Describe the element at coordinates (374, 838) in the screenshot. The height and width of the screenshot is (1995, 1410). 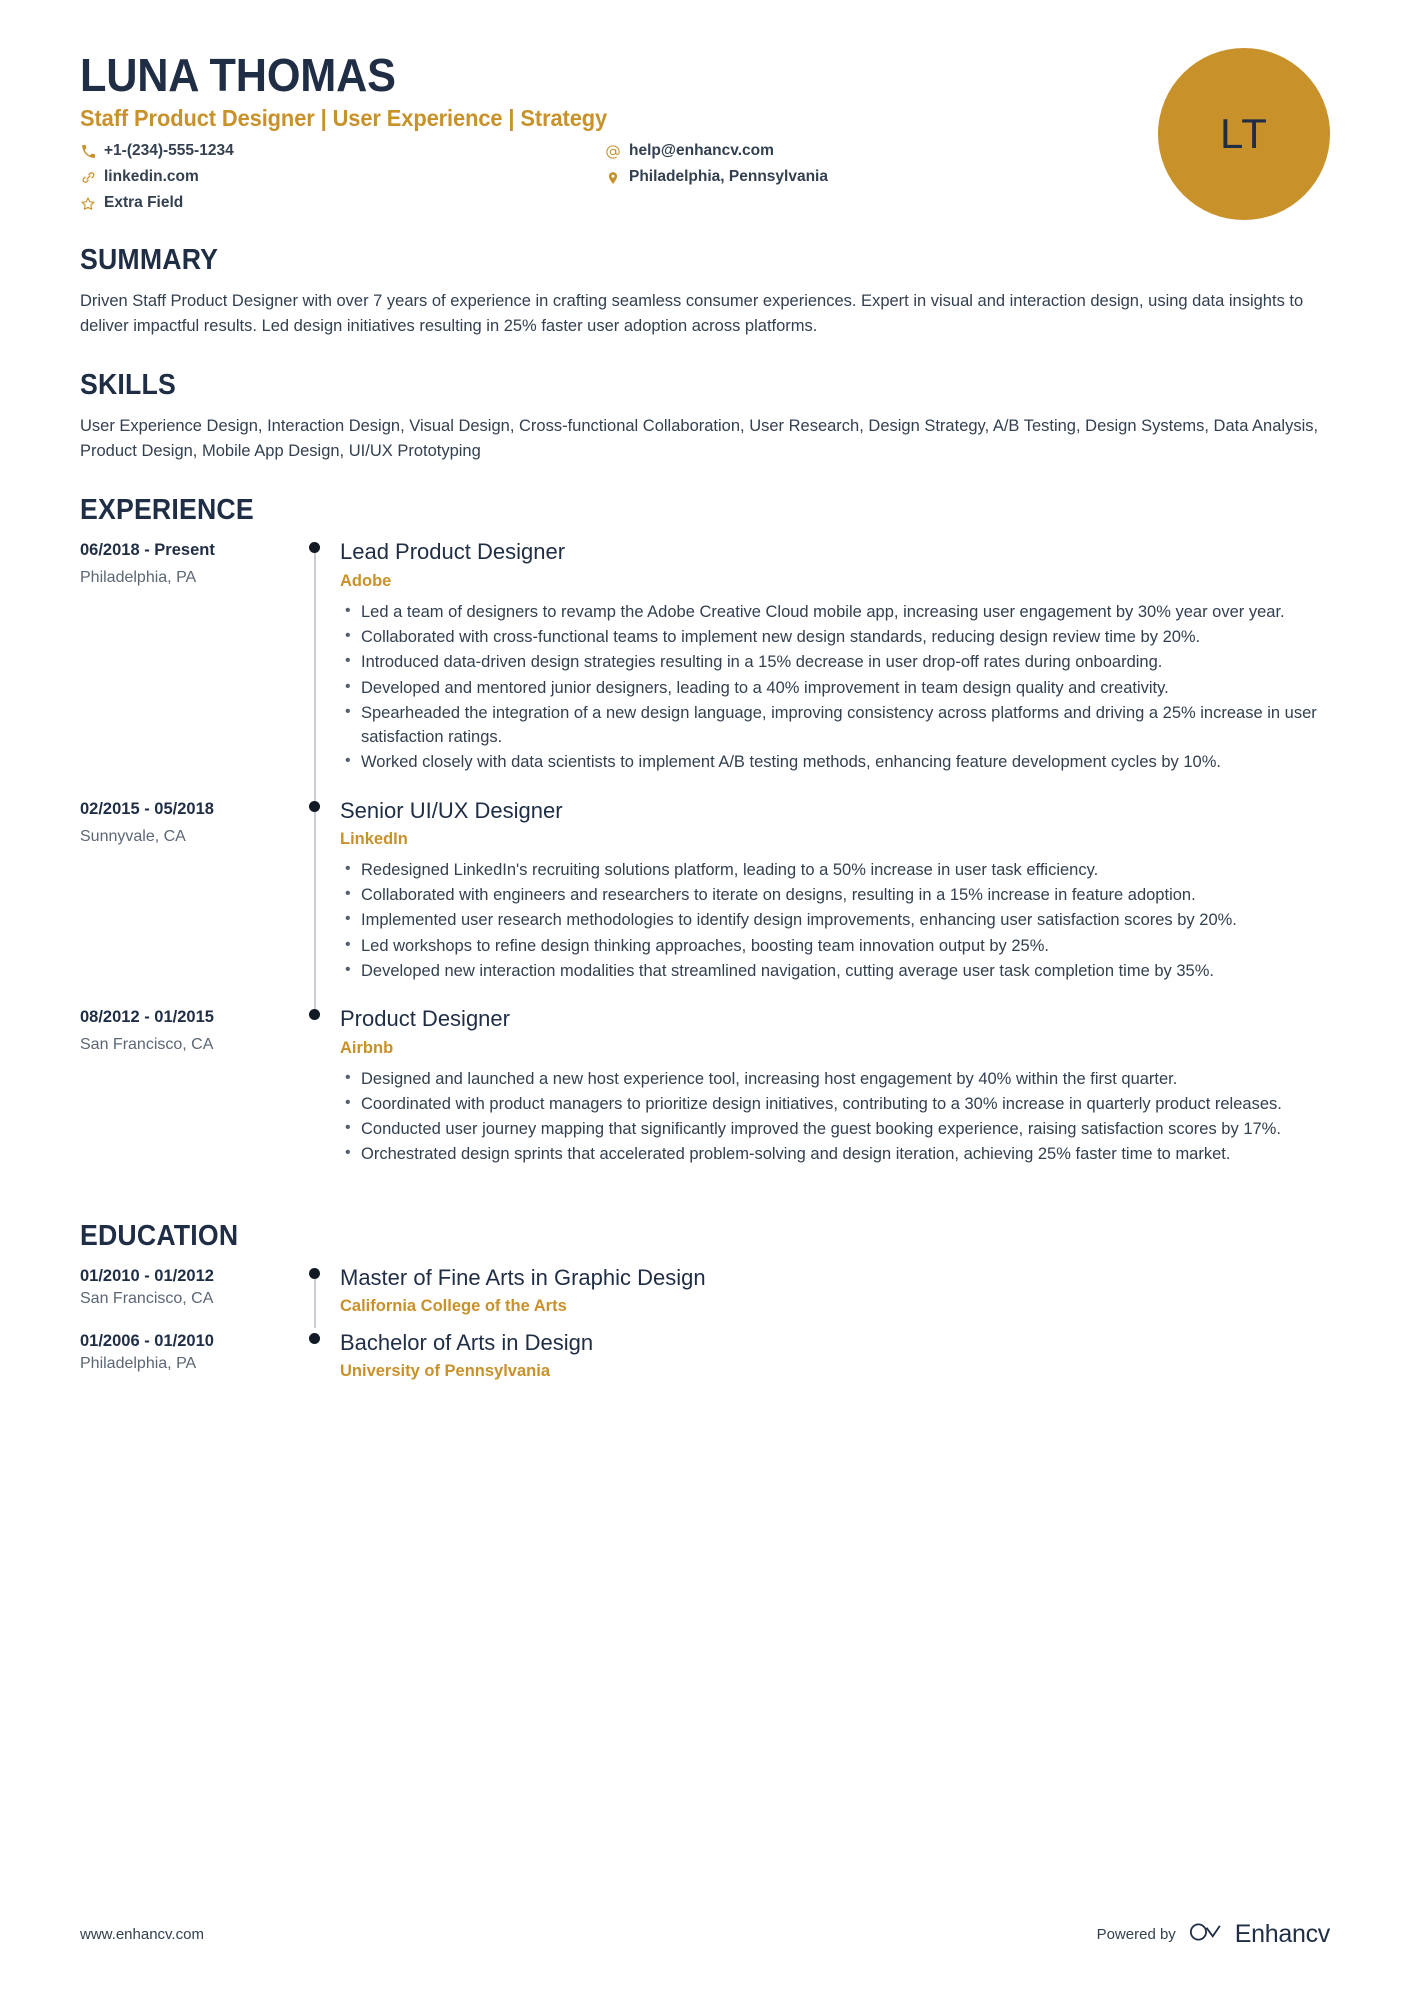
I see `experience-entry-company: LinkedIn` at that location.